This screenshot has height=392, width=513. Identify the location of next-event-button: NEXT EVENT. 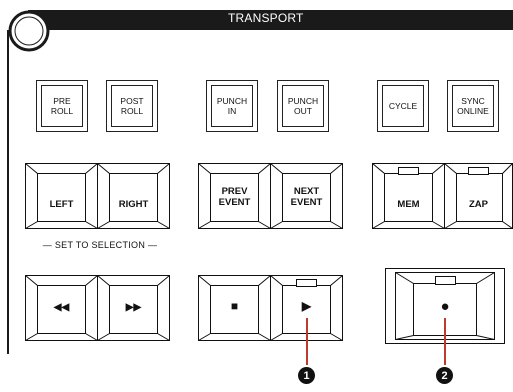
(306, 196).